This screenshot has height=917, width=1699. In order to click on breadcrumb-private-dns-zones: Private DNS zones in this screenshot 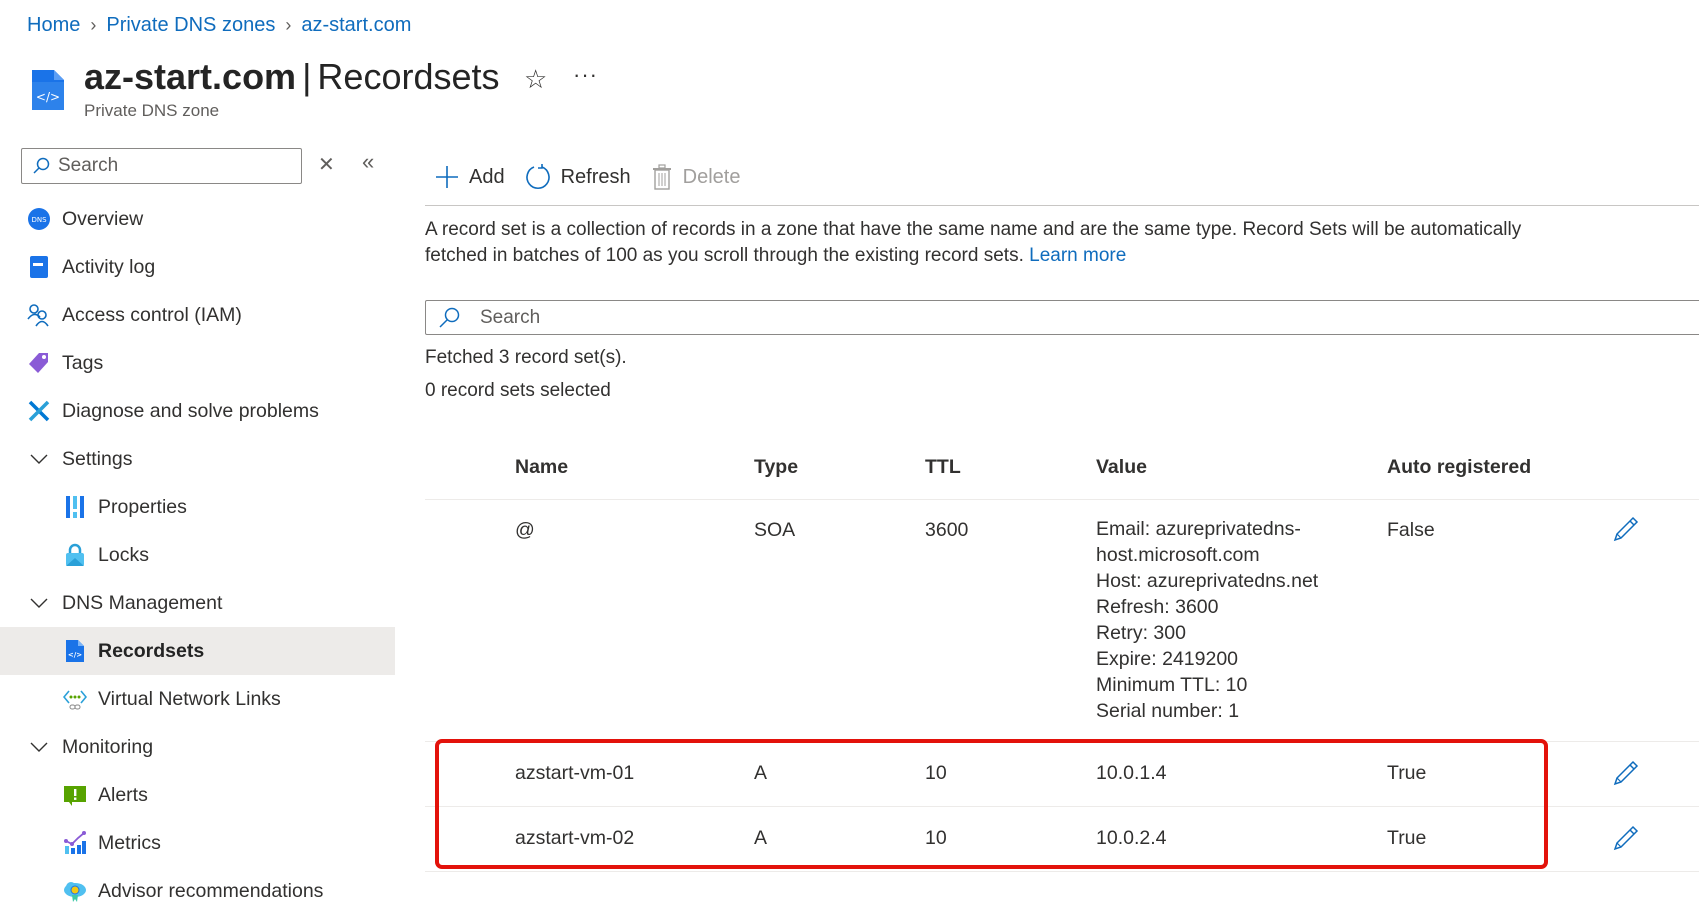, I will do `click(190, 25)`.